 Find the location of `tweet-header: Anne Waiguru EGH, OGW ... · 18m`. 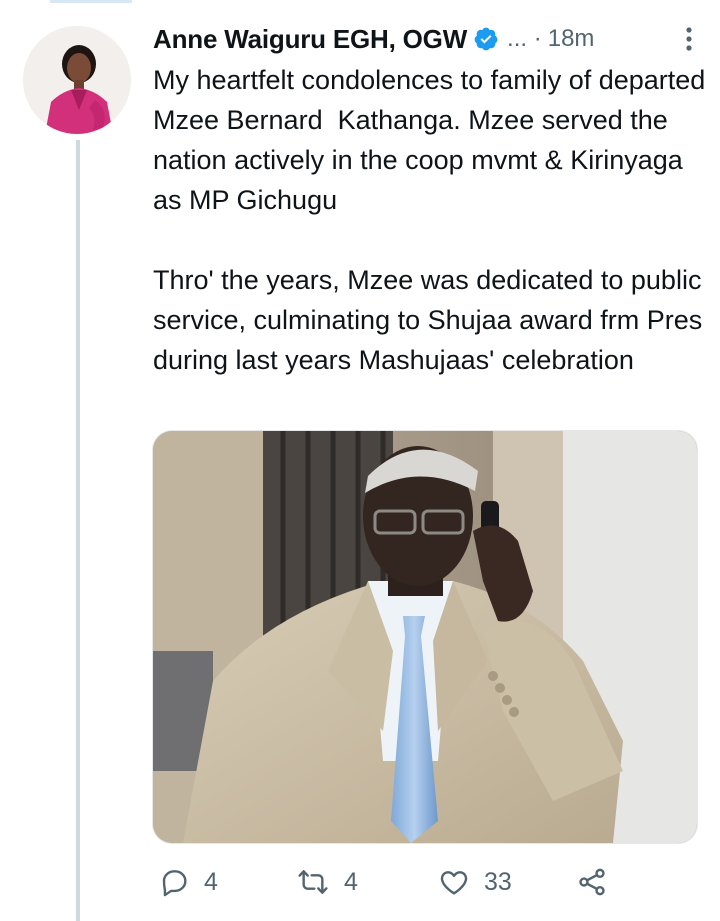

tweet-header: Anne Waiguru EGH, OGW ... · 18m is located at coordinates (425, 39).